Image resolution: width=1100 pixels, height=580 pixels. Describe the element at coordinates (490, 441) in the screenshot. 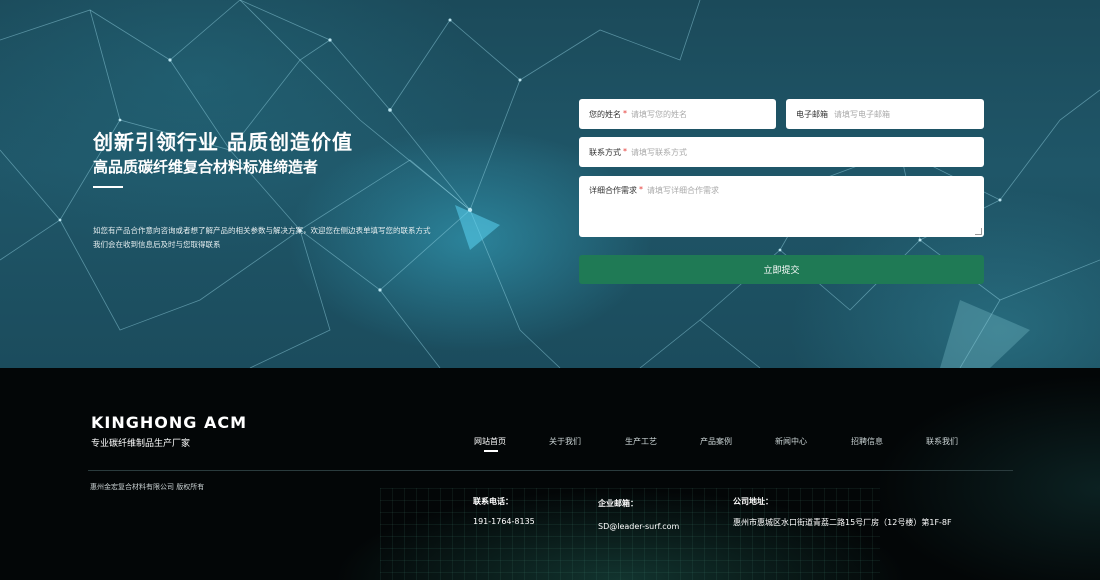

I see `nav-item-home: 网站首页` at that location.